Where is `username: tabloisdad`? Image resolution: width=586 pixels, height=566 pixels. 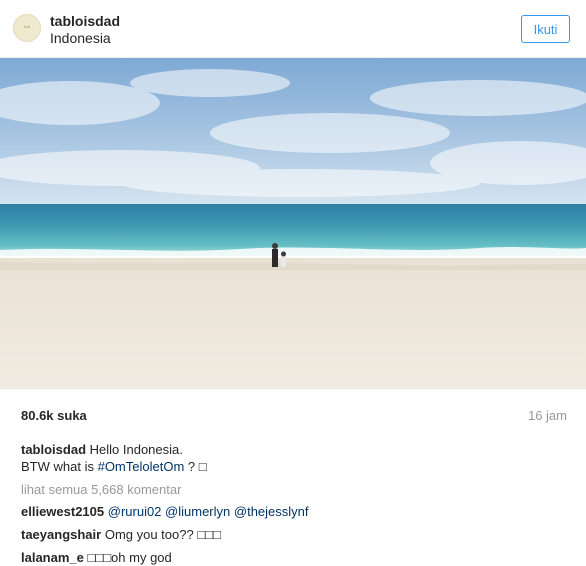
username: tabloisdad is located at coordinates (85, 21).